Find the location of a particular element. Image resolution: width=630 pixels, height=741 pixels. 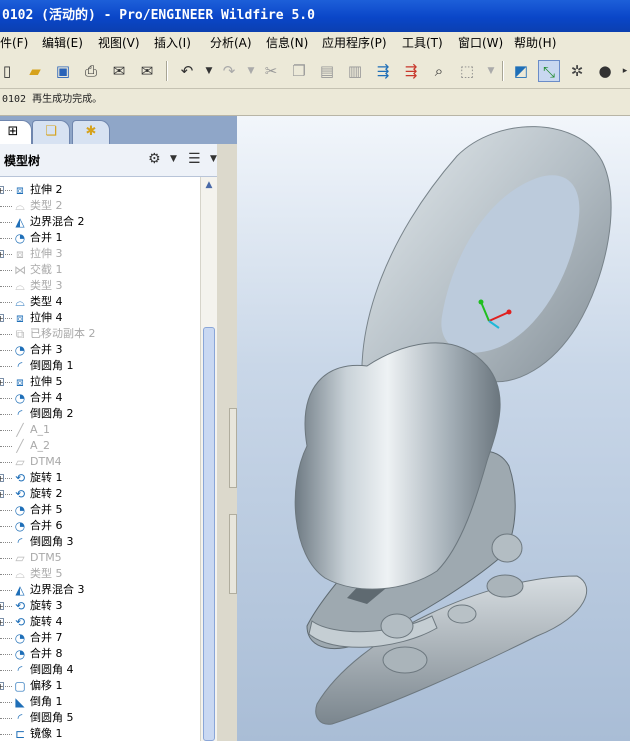

tree-item-label: 合并 4 is located at coordinates (46, 397).